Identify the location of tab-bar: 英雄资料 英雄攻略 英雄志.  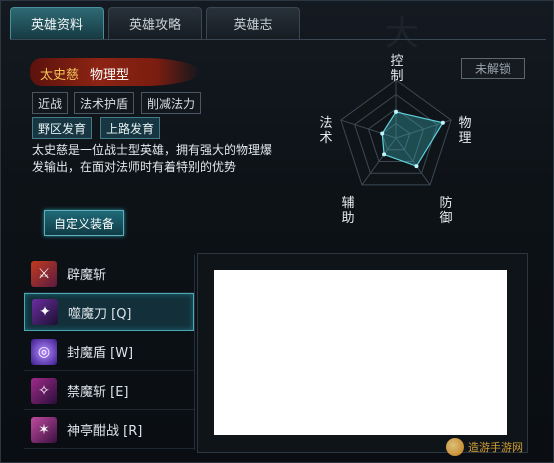
(155, 23).